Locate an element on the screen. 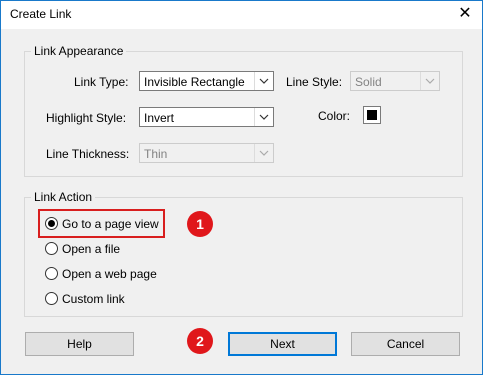 This screenshot has height=375, width=483. title-bar: Create Link ✕ is located at coordinates (241, 15).